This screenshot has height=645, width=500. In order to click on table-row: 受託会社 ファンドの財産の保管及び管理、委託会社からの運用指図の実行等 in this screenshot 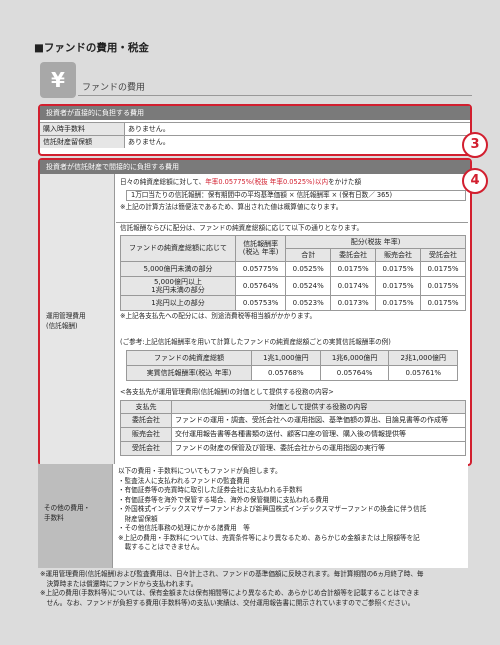, I will do `click(293, 448)`.